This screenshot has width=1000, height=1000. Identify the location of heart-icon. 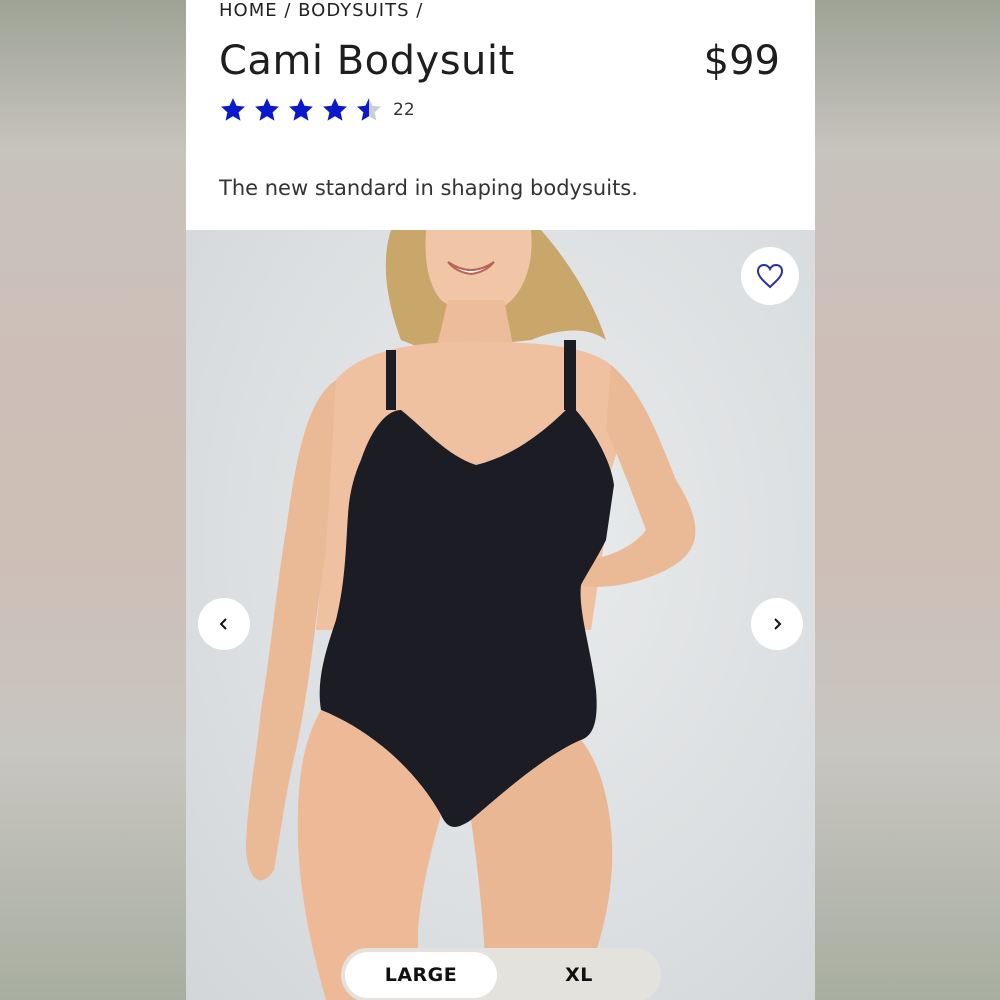
(770, 276).